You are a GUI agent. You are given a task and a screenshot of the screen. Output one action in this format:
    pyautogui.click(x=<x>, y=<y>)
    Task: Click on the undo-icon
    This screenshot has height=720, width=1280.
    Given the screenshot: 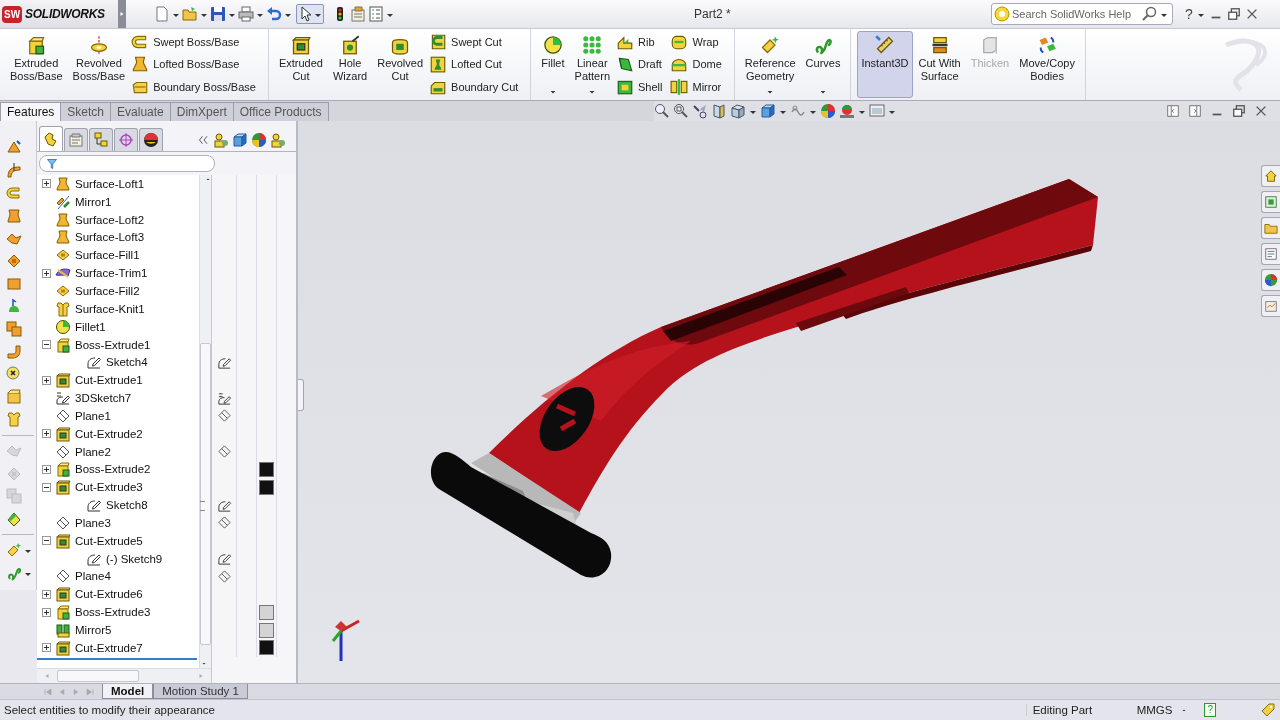 What is the action you would take?
    pyautogui.click(x=274, y=14)
    